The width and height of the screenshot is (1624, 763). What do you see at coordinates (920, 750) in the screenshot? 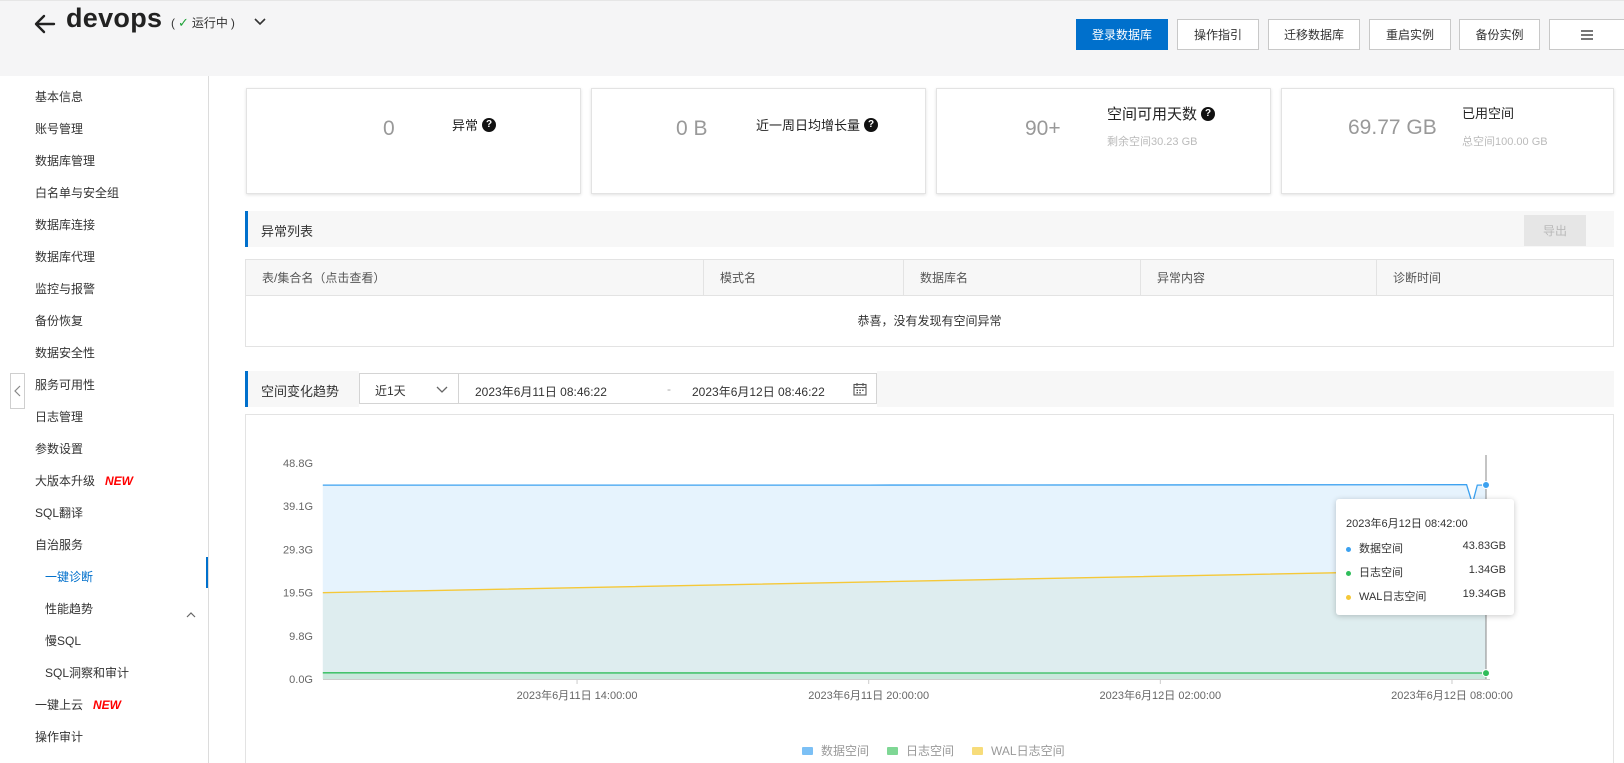
I see `legend-item: 日志空间` at bounding box center [920, 750].